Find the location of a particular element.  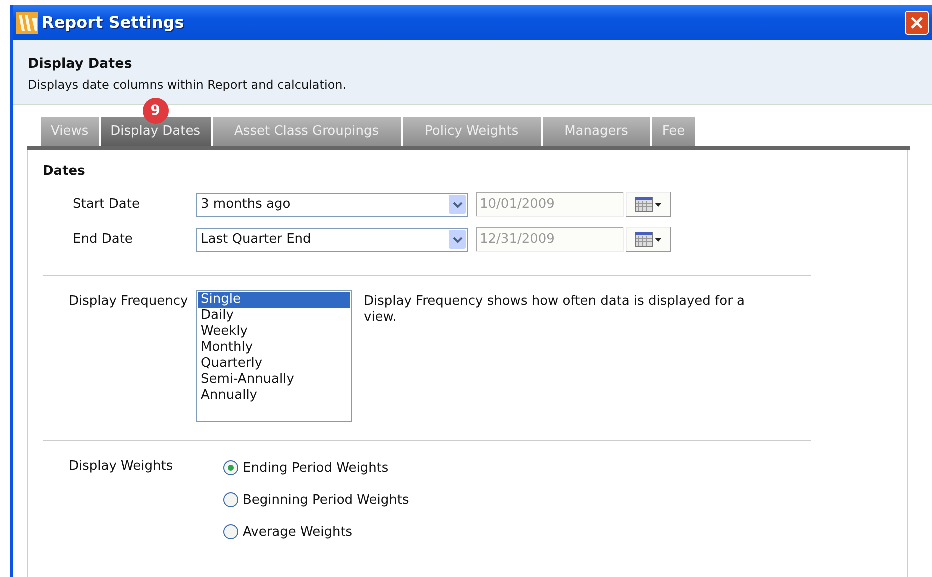

list-option: Semi-Annually is located at coordinates (274, 380).